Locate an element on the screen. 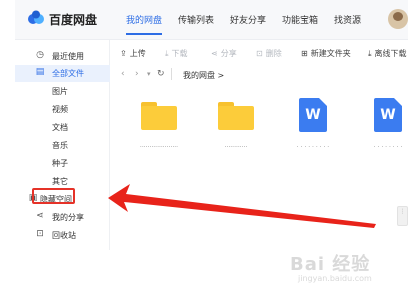 Image resolution: width=408 pixels, height=293 pixels. sidebar-item-label: 音乐 is located at coordinates (60, 145).